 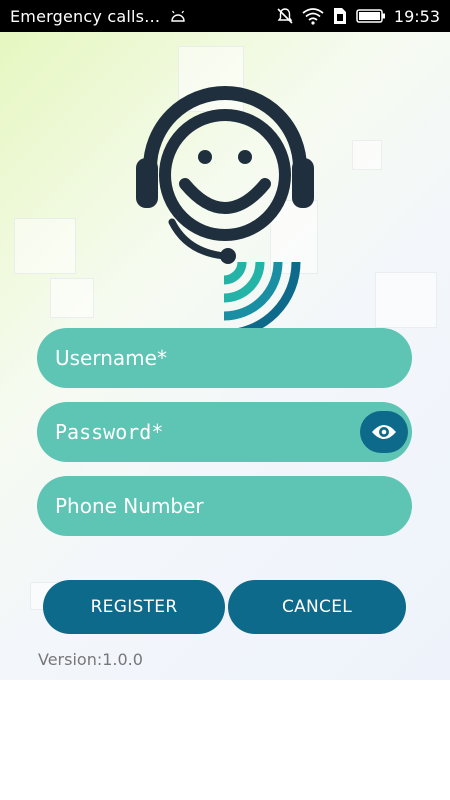 I want to click on status-bar: Emergency calls… 19:53, so click(x=225, y=16).